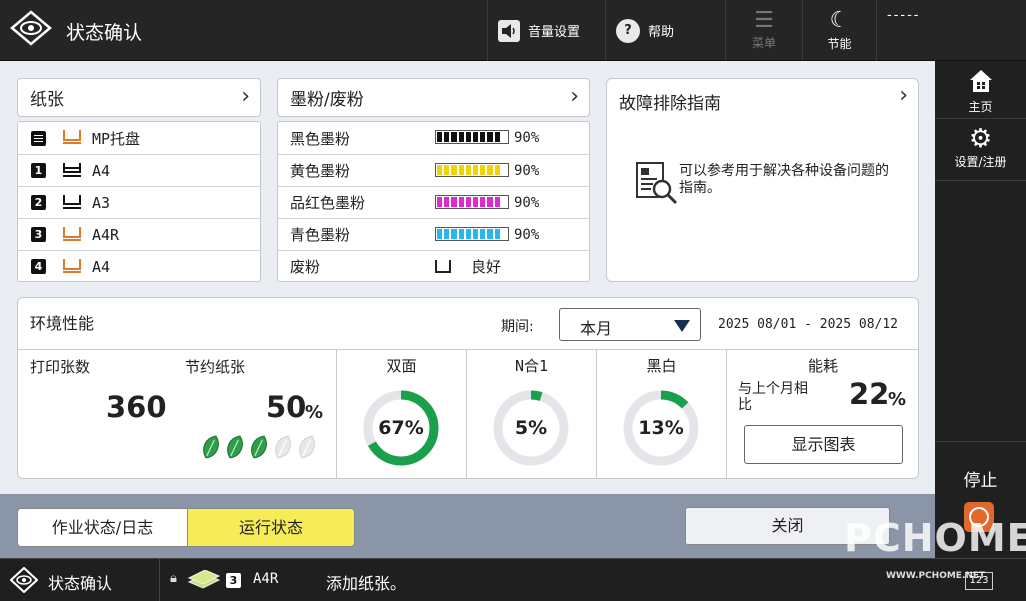 This screenshot has height=601, width=1026. I want to click on toner-row-cyan: 青色墨粉 90%, so click(433, 234).